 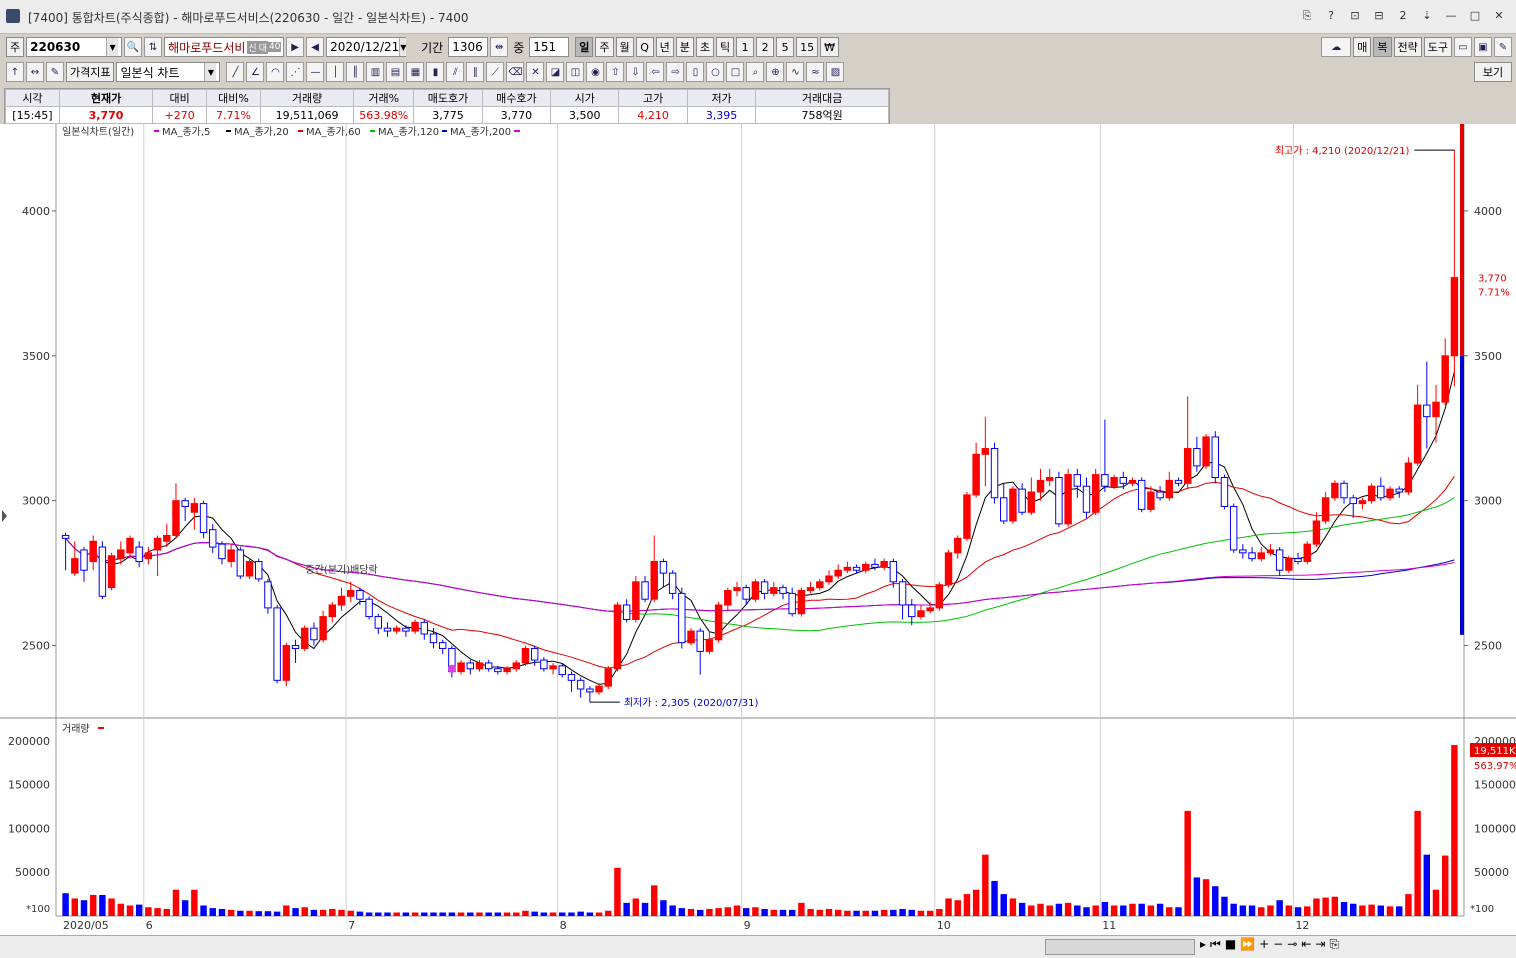 I want to click on horizontal-scrollbar, so click(x=1120, y=947).